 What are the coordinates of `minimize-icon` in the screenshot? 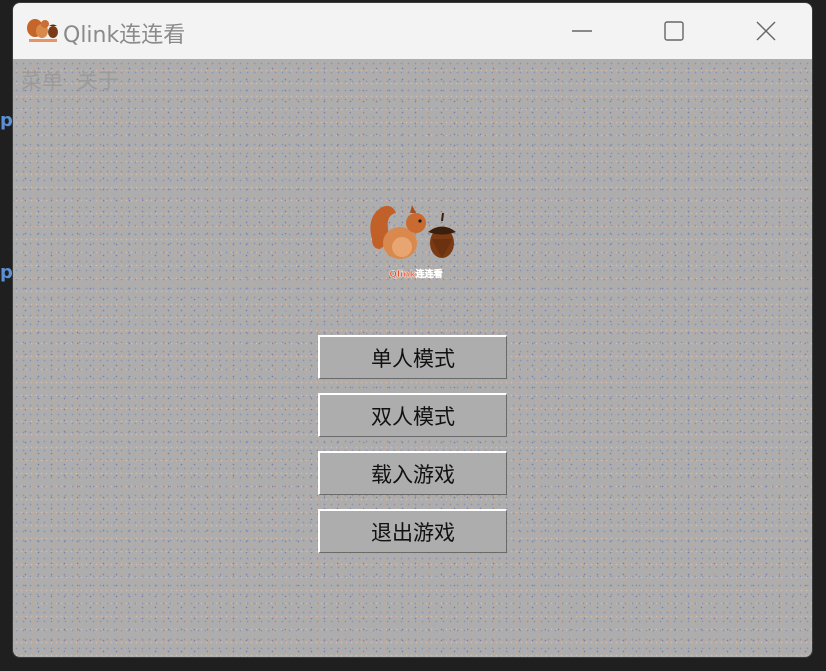 It's located at (582, 31).